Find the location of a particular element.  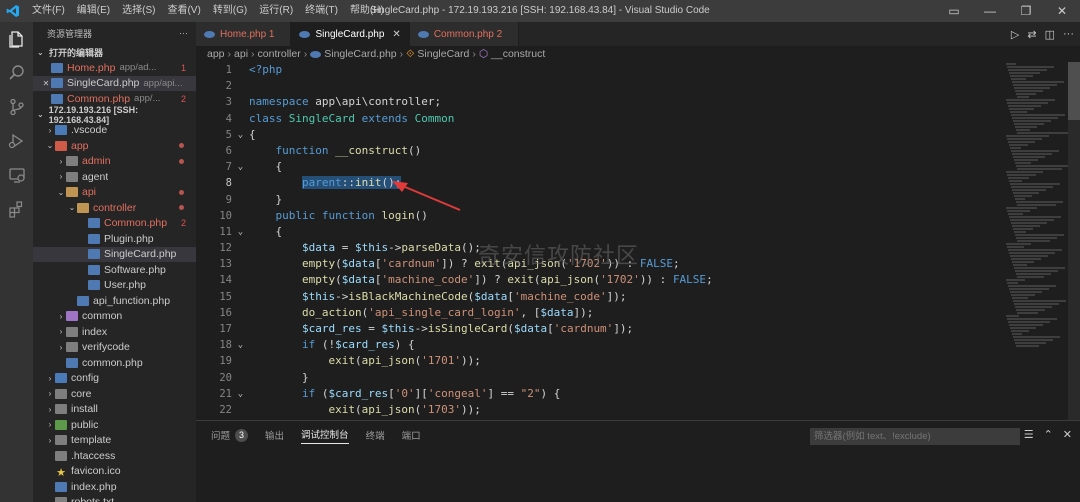

maximize-panel-icon: ⌃ is located at coordinates (1048, 434).